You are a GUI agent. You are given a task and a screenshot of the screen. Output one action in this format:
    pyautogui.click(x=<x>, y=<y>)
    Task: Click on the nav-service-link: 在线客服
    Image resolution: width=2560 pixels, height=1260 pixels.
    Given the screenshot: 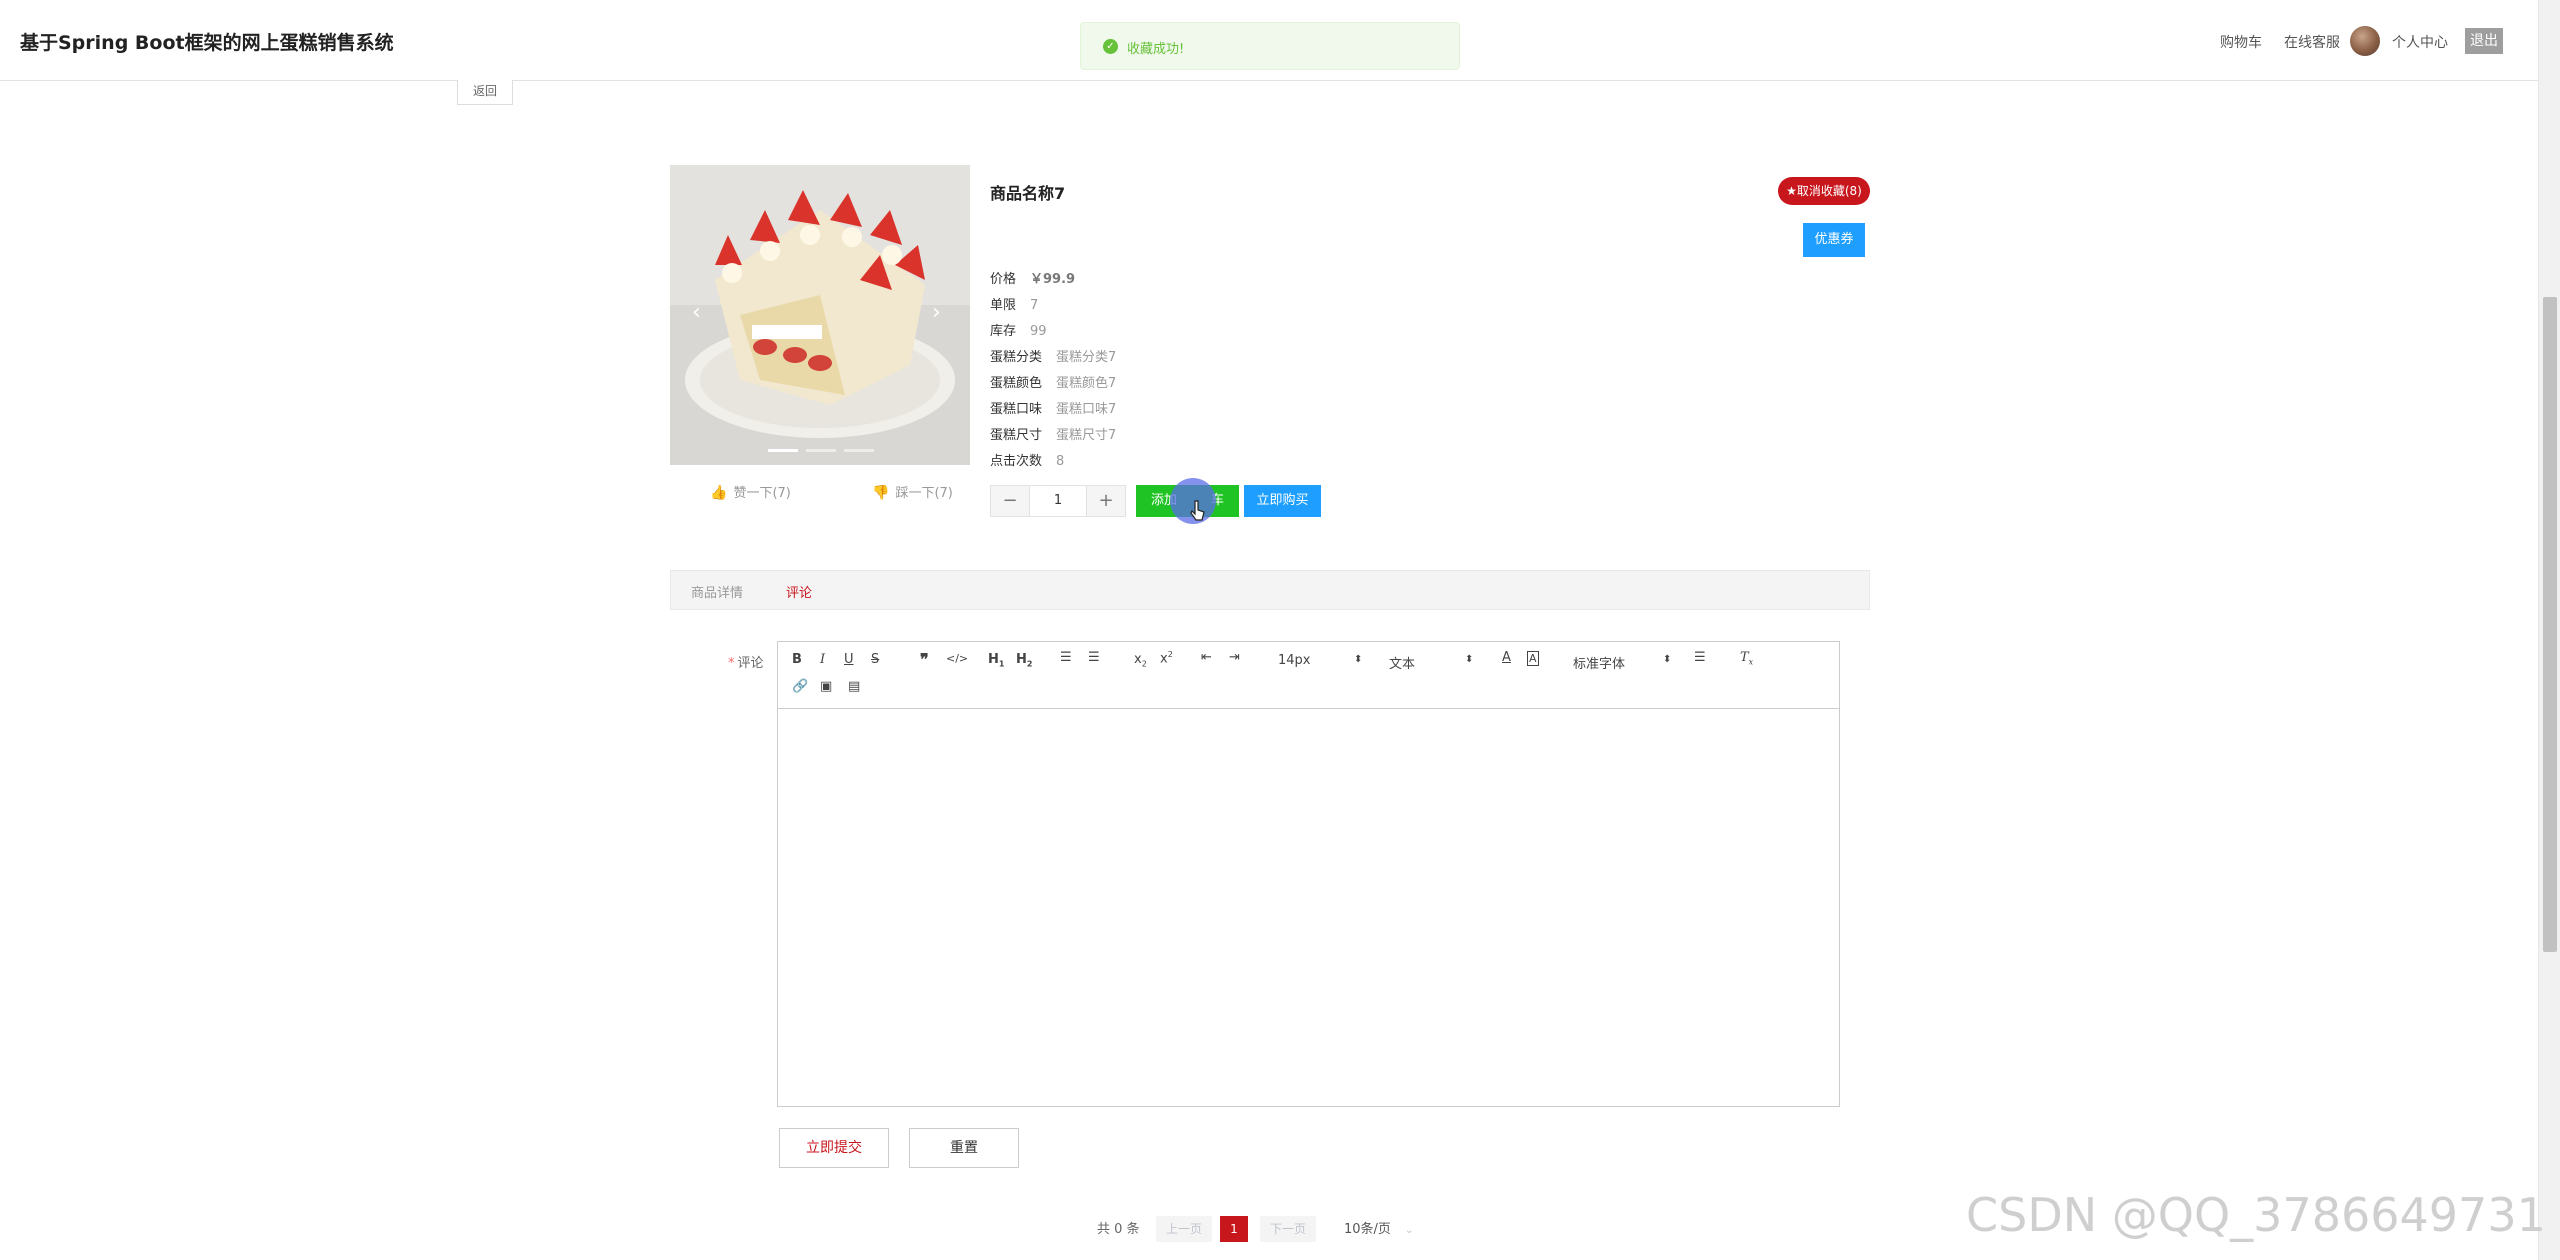 What is the action you would take?
    pyautogui.click(x=2312, y=42)
    